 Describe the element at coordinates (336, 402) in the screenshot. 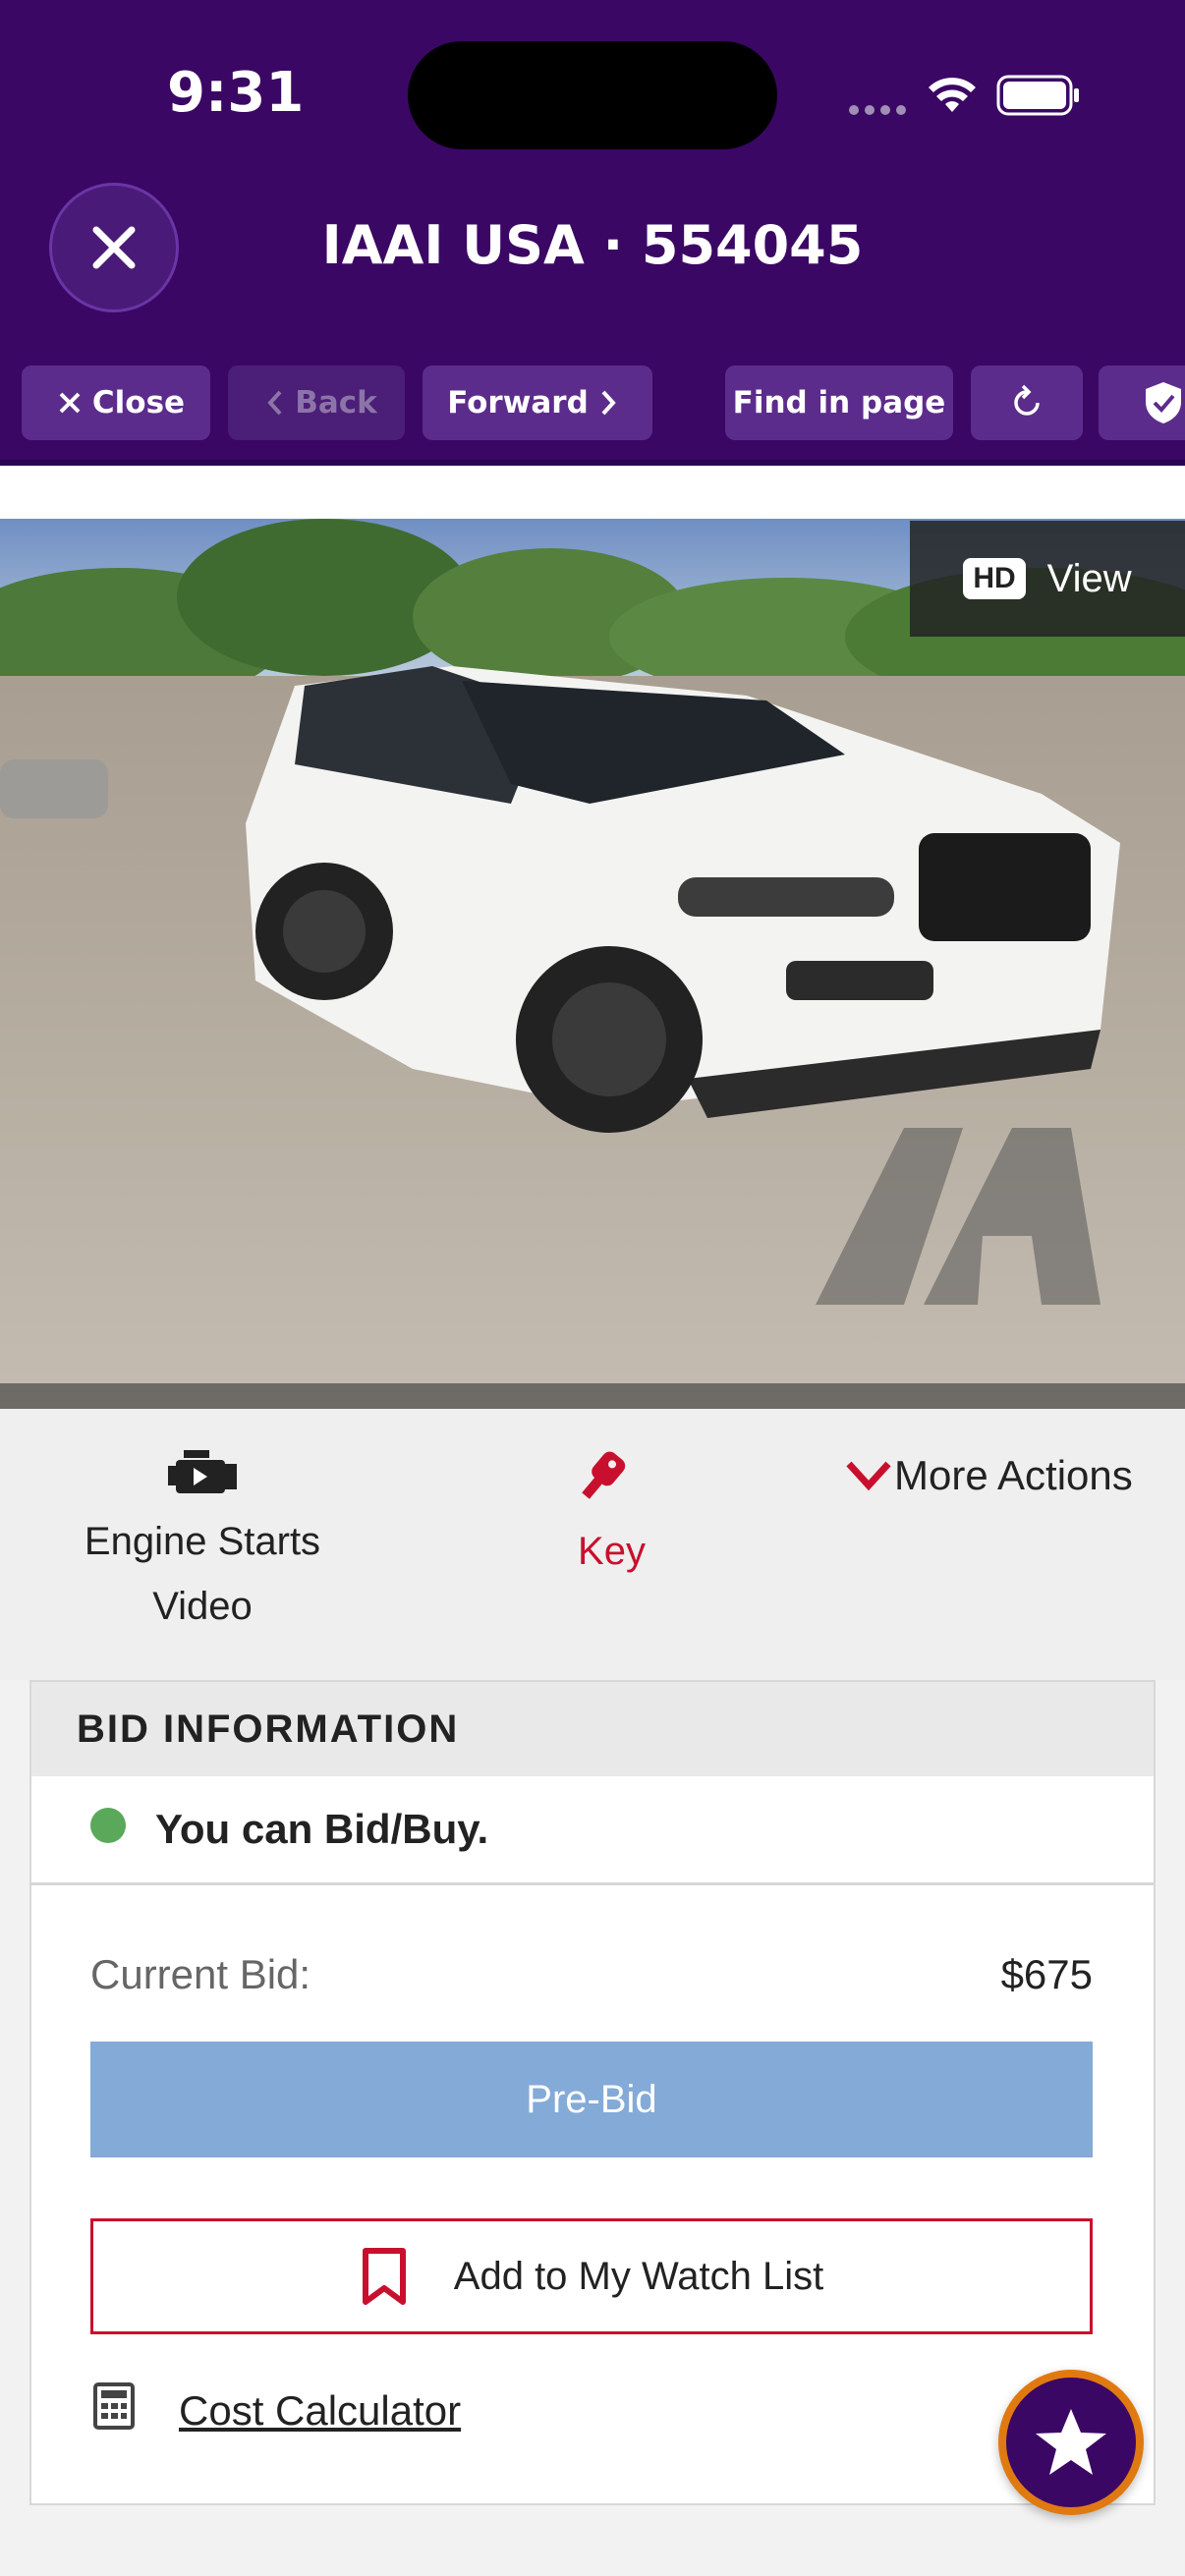

I see `toolbar-back-label: Back` at that location.